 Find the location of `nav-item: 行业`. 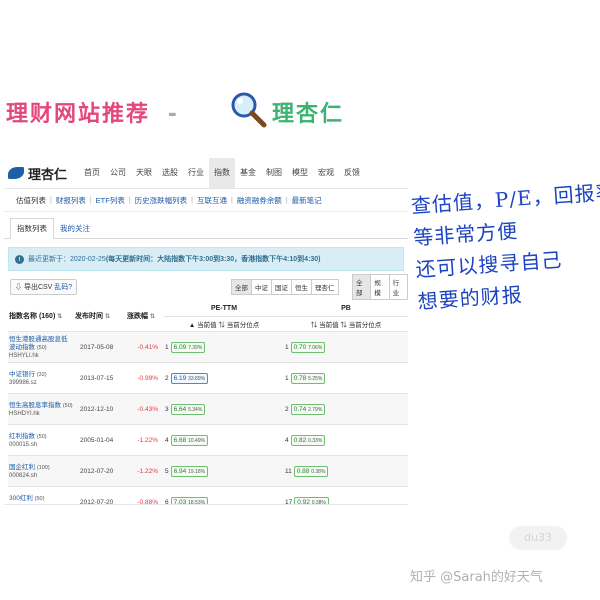

nav-item: 行业 is located at coordinates (196, 173).